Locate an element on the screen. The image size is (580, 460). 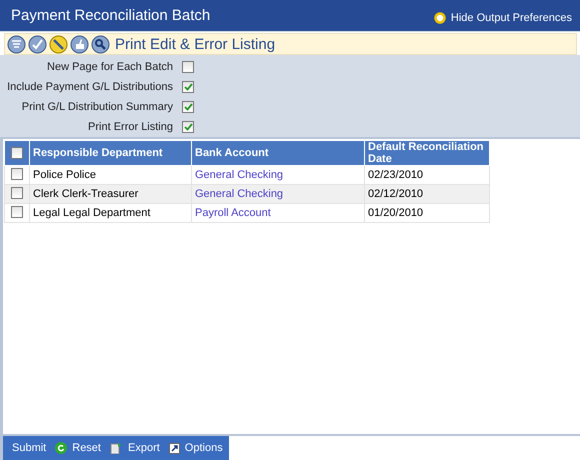
table-cell: 02/12/2010 is located at coordinates (396, 194).